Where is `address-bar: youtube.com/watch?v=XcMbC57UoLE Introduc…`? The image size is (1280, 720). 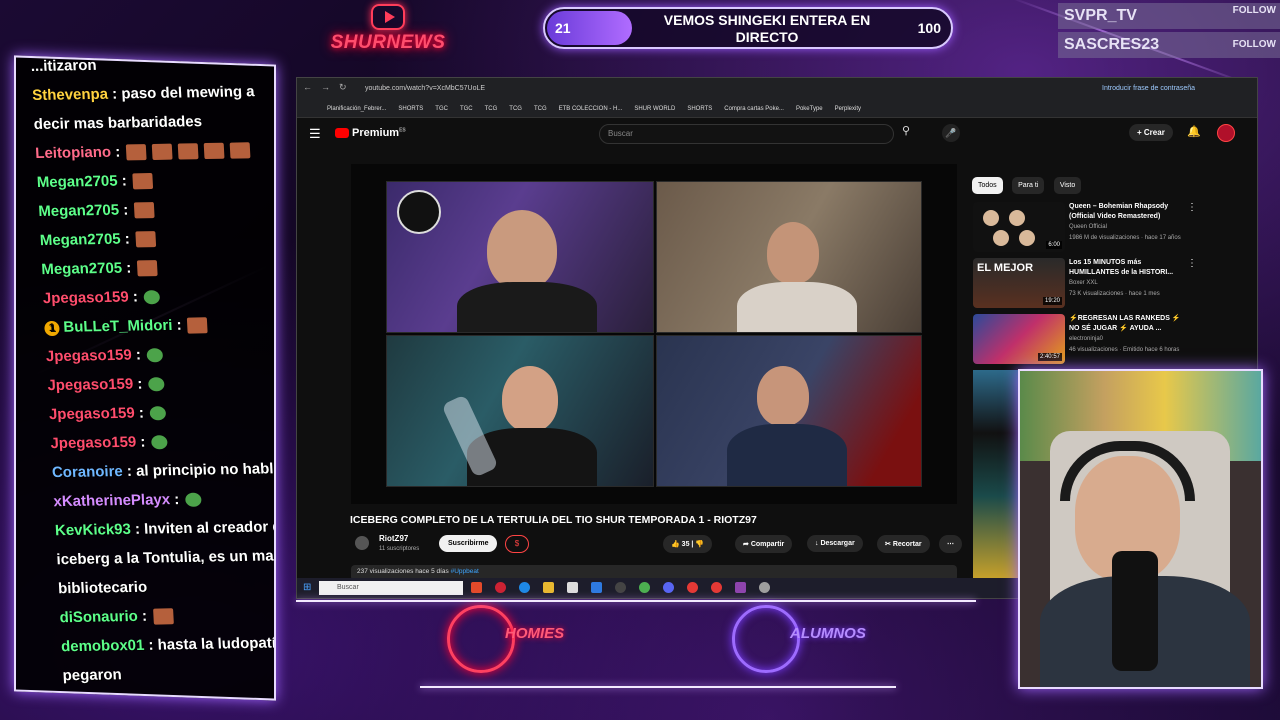 address-bar: youtube.com/watch?v=XcMbC57UoLE Introduc… is located at coordinates (780, 89).